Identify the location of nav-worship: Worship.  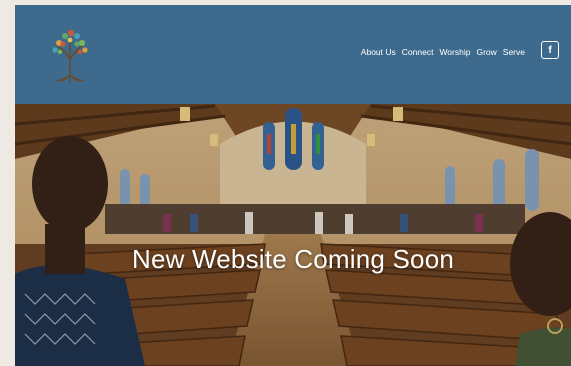
(454, 52).